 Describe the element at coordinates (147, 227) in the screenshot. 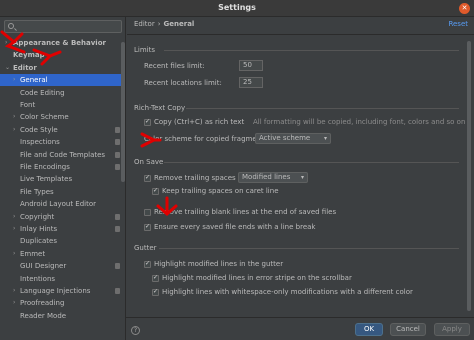

I see `ensure-line-break-checkbox` at that location.